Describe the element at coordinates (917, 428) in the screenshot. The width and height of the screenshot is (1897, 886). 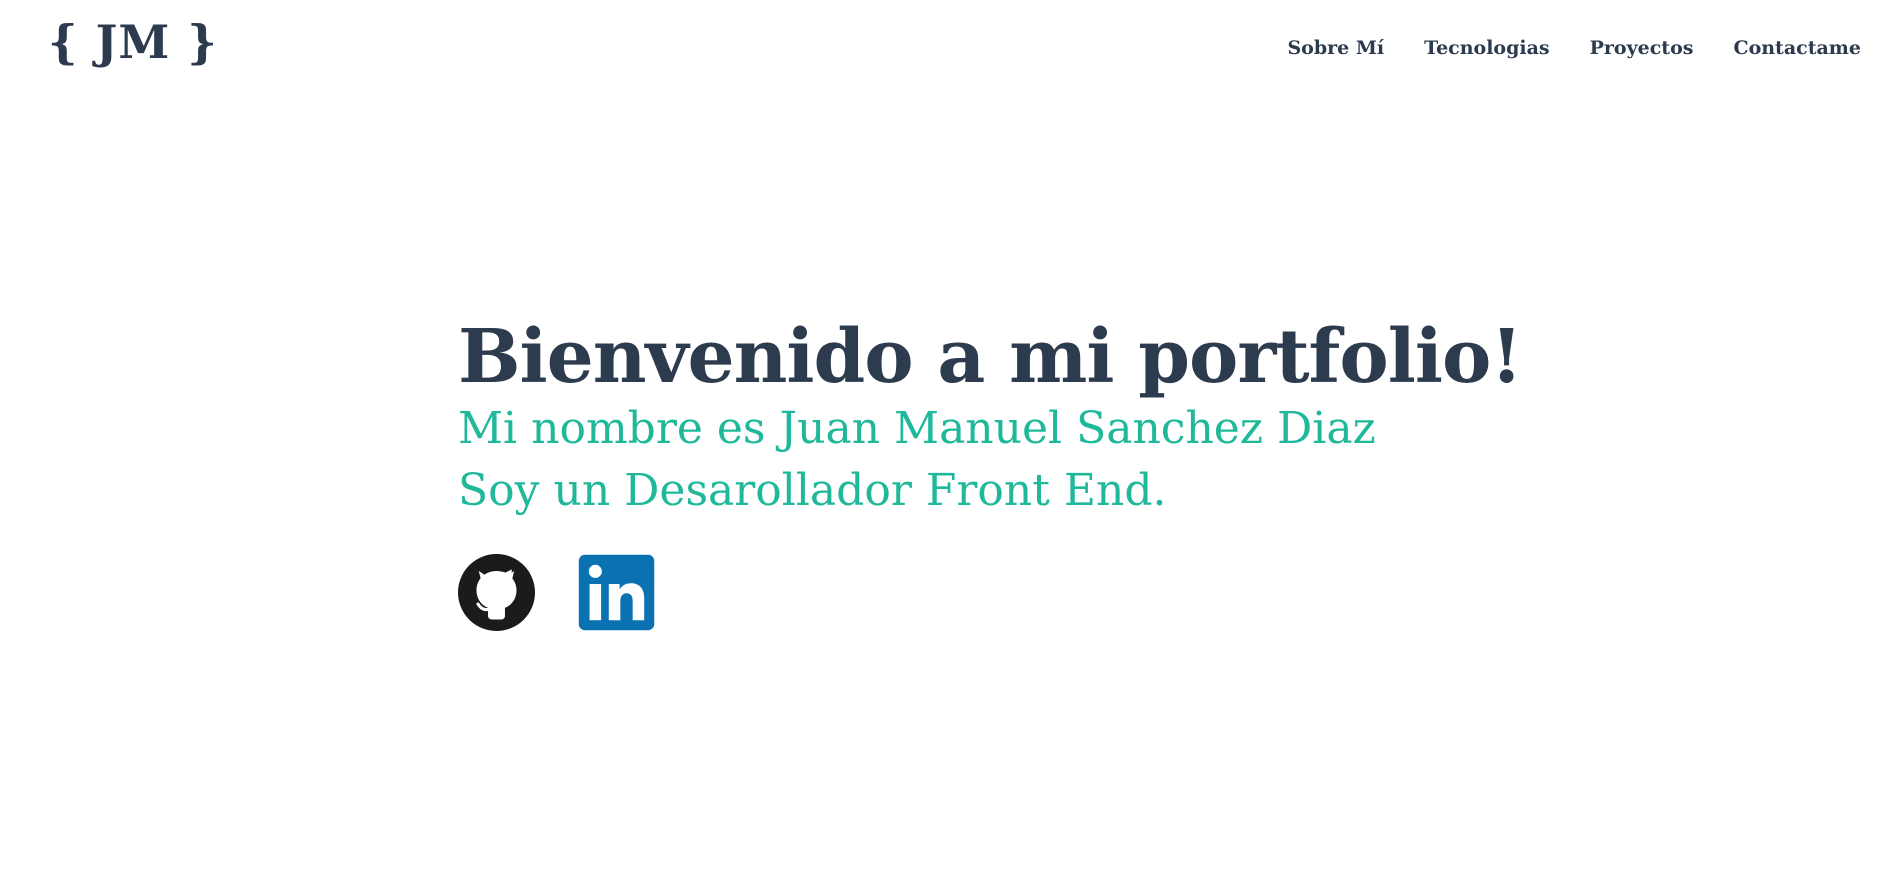
I see `hero-name-line: Mi nombre es Juan Manuel Sanchez Diaz` at that location.